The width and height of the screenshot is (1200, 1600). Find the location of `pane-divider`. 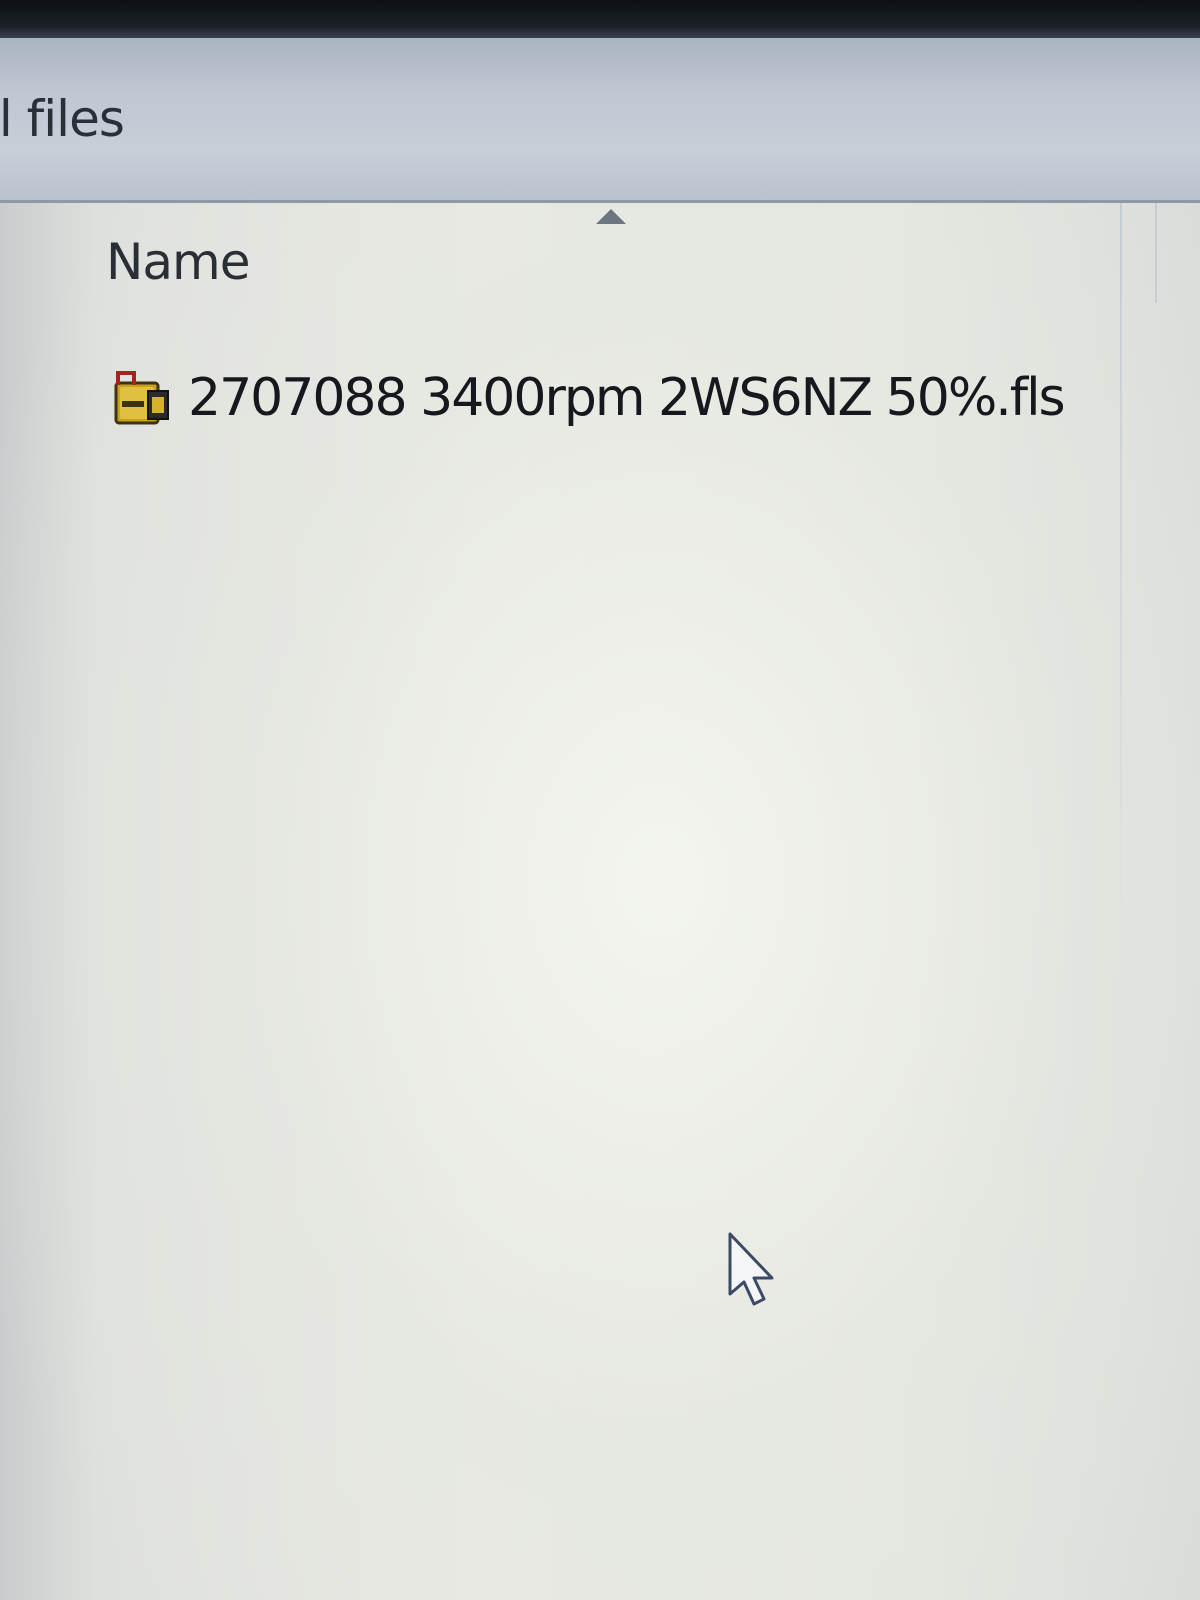

pane-divider is located at coordinates (1121, 583).